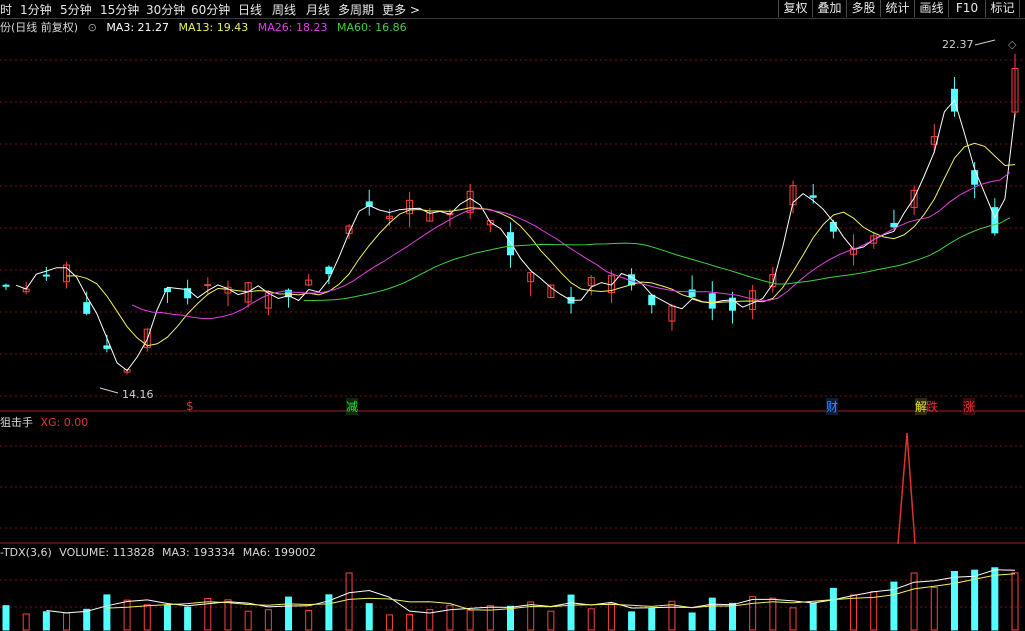 The width and height of the screenshot is (1025, 631). What do you see at coordinates (279, 552) in the screenshot?
I see `volume-ma6: MA6: 199002` at bounding box center [279, 552].